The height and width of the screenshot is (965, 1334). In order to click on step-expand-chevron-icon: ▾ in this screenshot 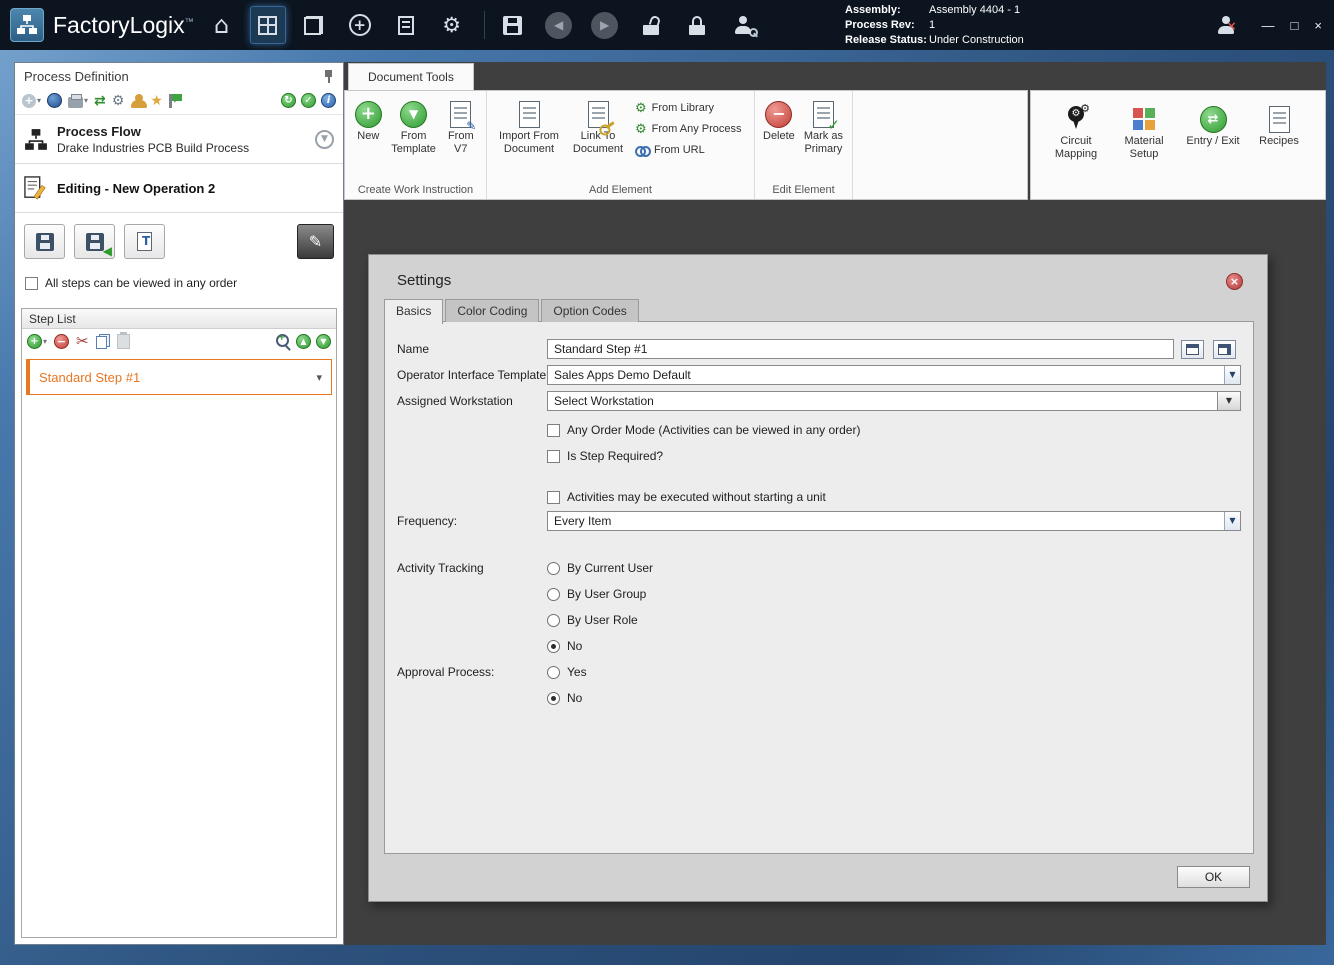, I will do `click(319, 377)`.